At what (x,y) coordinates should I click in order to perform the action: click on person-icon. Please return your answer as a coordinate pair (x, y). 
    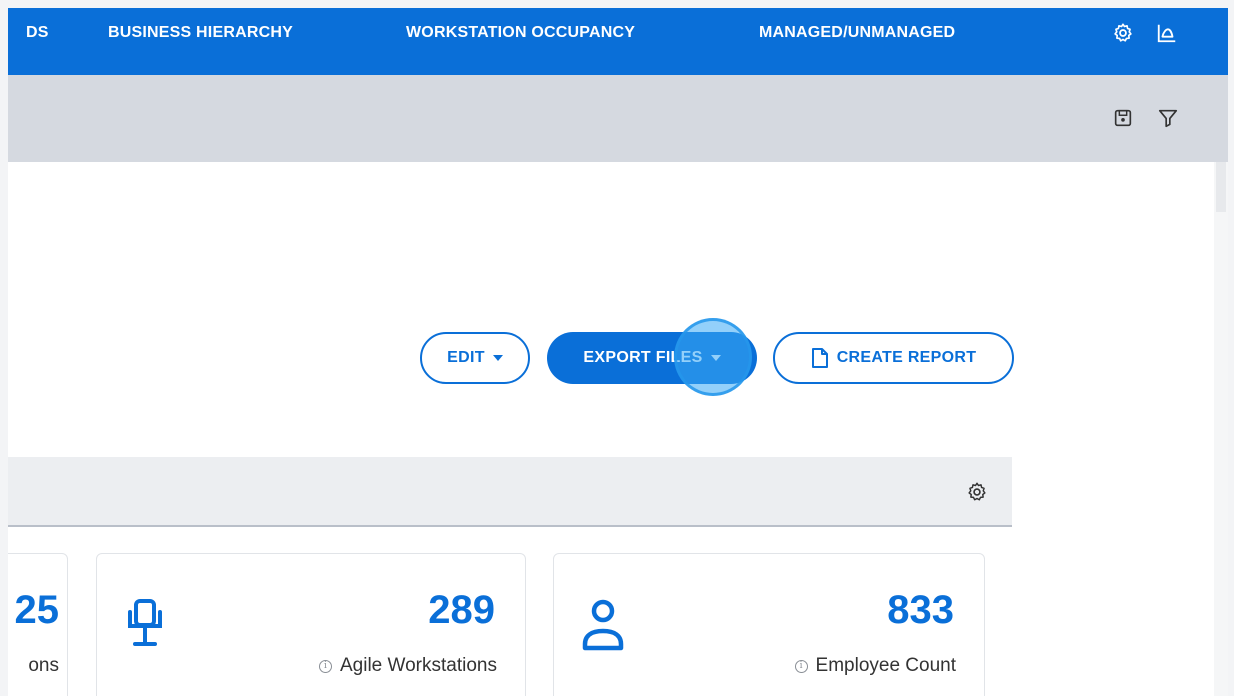
    Looking at the image, I should click on (603, 625).